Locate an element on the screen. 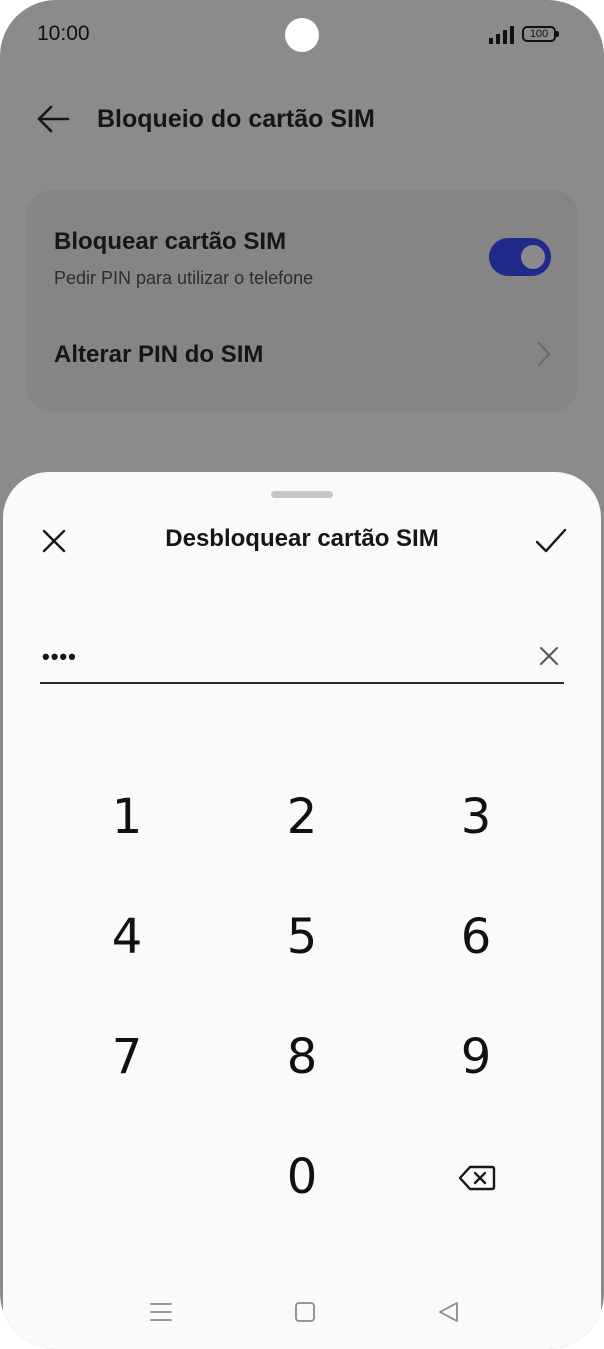  key-1: 1 is located at coordinates (127, 817).